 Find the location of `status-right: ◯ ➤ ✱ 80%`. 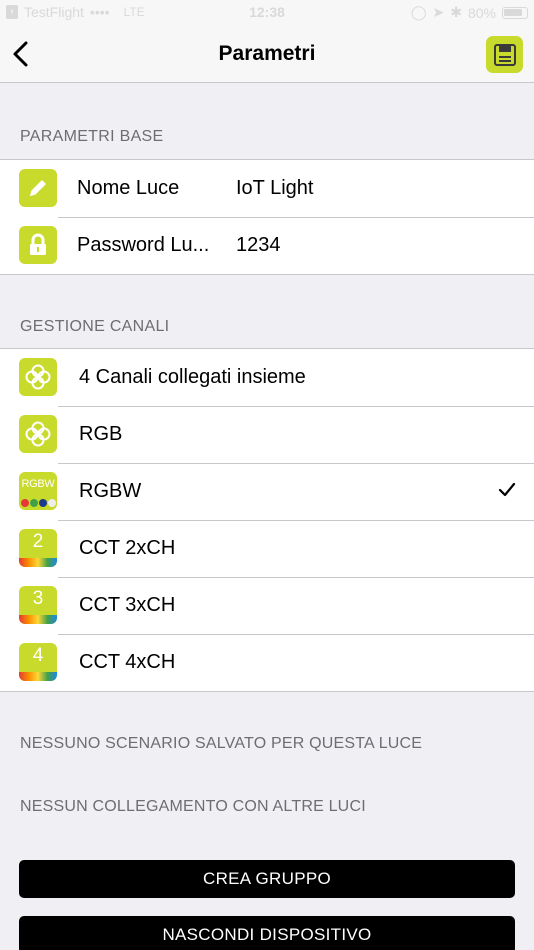

status-right: ◯ ➤ ✱ 80% is located at coordinates (469, 12).